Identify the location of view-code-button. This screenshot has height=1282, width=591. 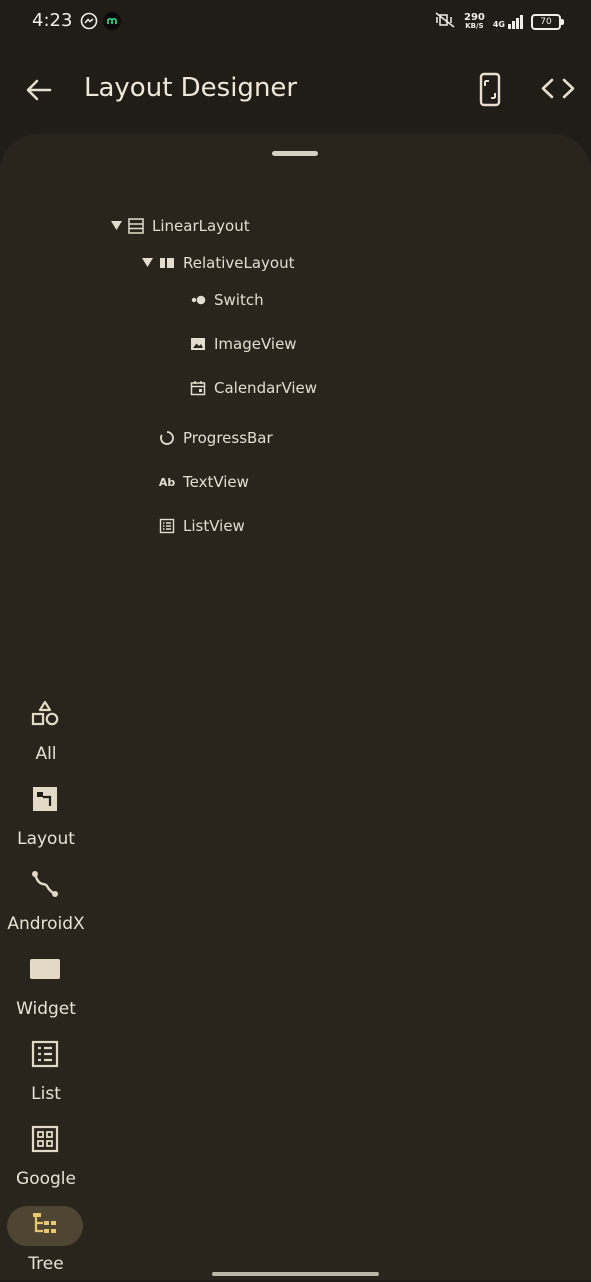
(558, 90).